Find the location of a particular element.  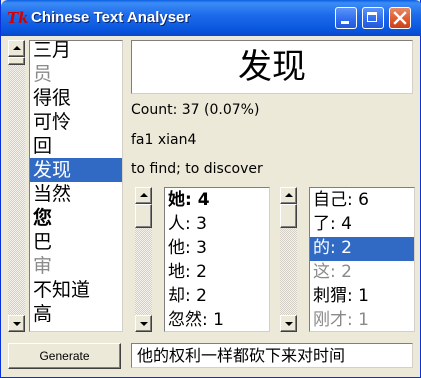

tk-icon: Tk is located at coordinates (18, 18).